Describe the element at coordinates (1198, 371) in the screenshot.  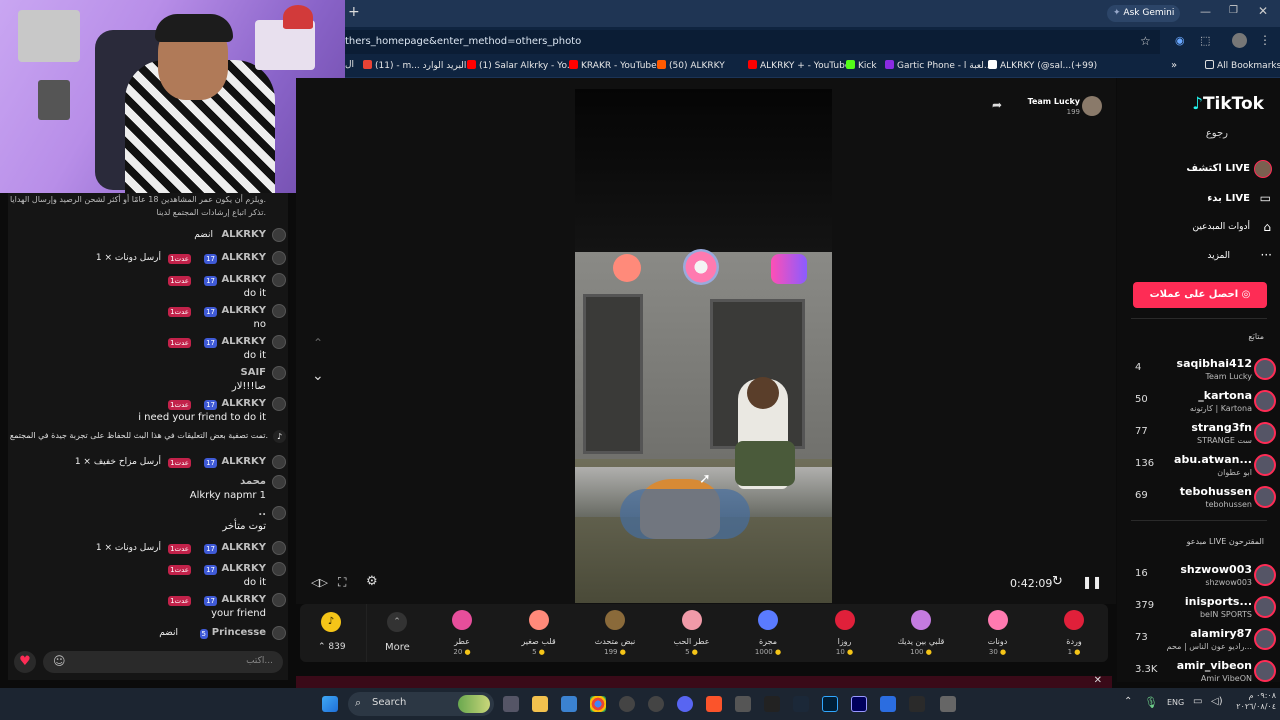
I see `live-creator-row: 4 saqibhai412 Team Lucky` at that location.